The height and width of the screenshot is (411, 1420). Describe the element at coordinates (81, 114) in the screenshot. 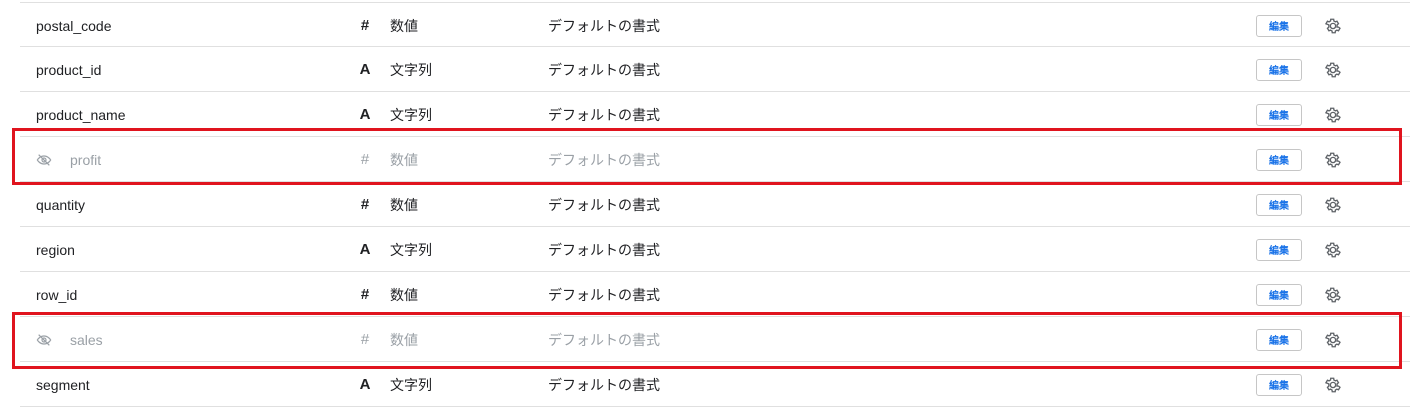

I see `field-name-label: product_name` at that location.